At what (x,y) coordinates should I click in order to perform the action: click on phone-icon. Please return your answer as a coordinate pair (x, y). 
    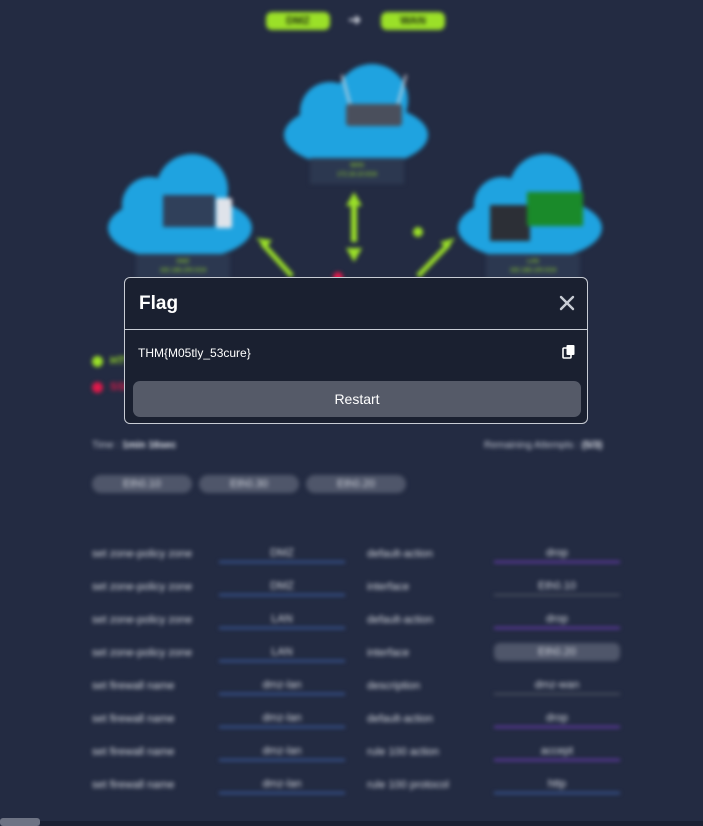
    Looking at the image, I should click on (224, 213).